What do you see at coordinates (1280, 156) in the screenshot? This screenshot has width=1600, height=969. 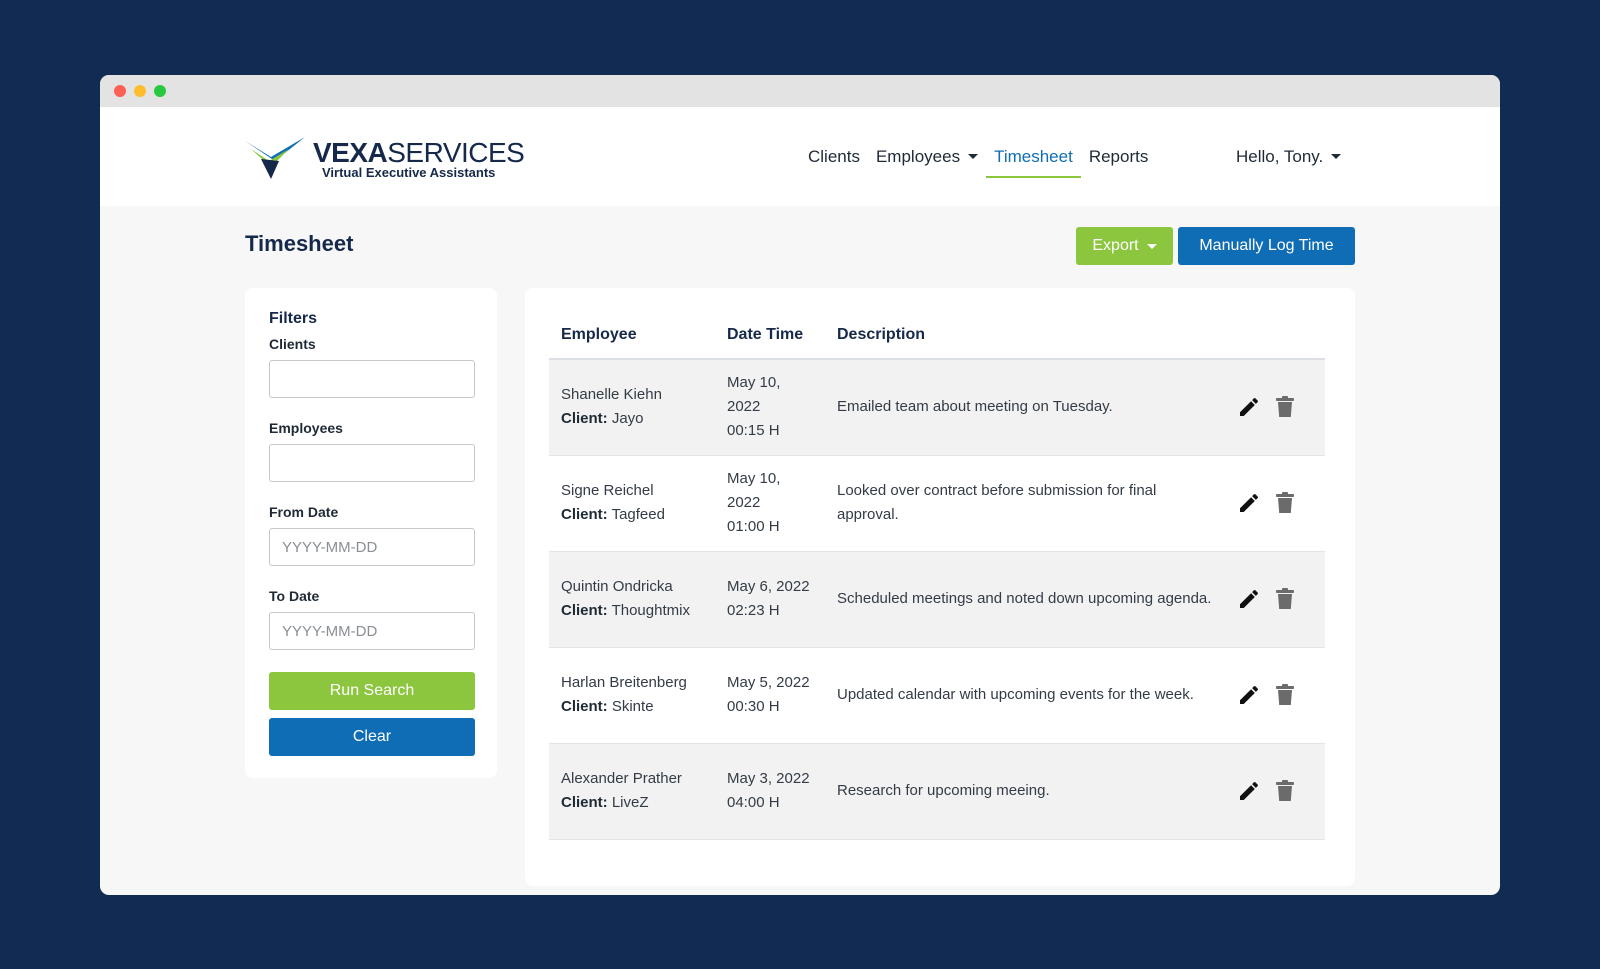 I see `user-greeting: Hello, Tony.` at bounding box center [1280, 156].